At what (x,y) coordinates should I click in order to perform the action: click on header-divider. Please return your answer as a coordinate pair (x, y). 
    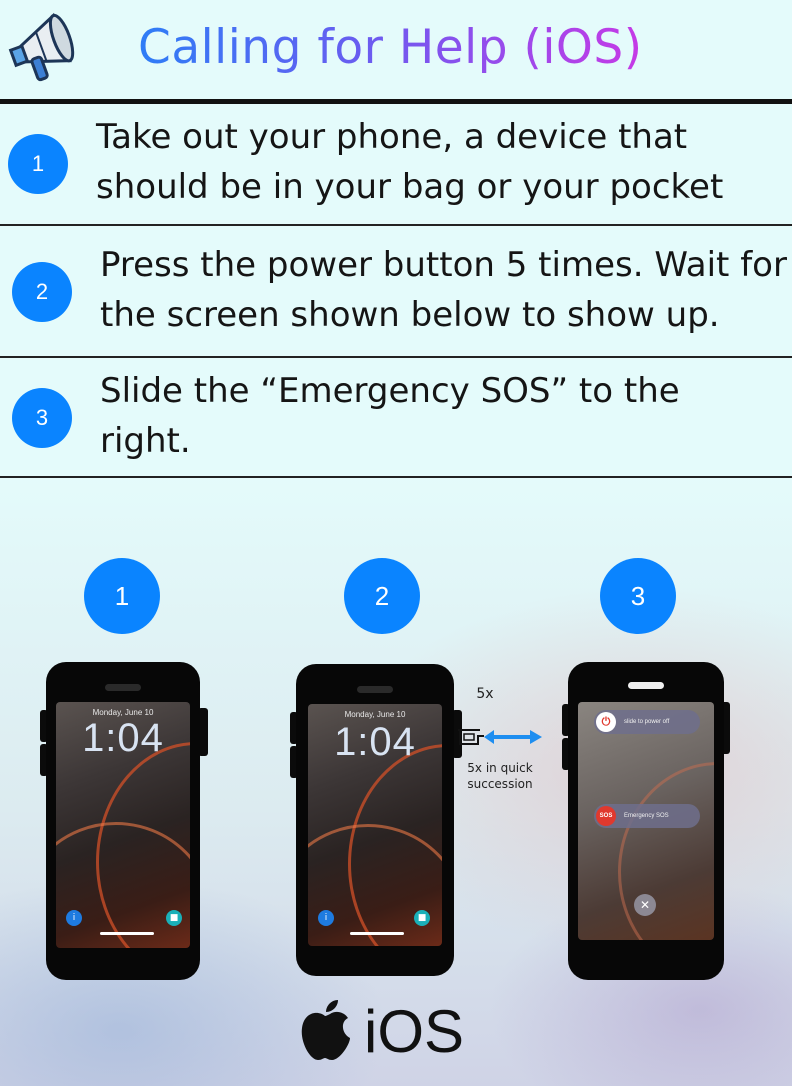
    Looking at the image, I should click on (396, 101).